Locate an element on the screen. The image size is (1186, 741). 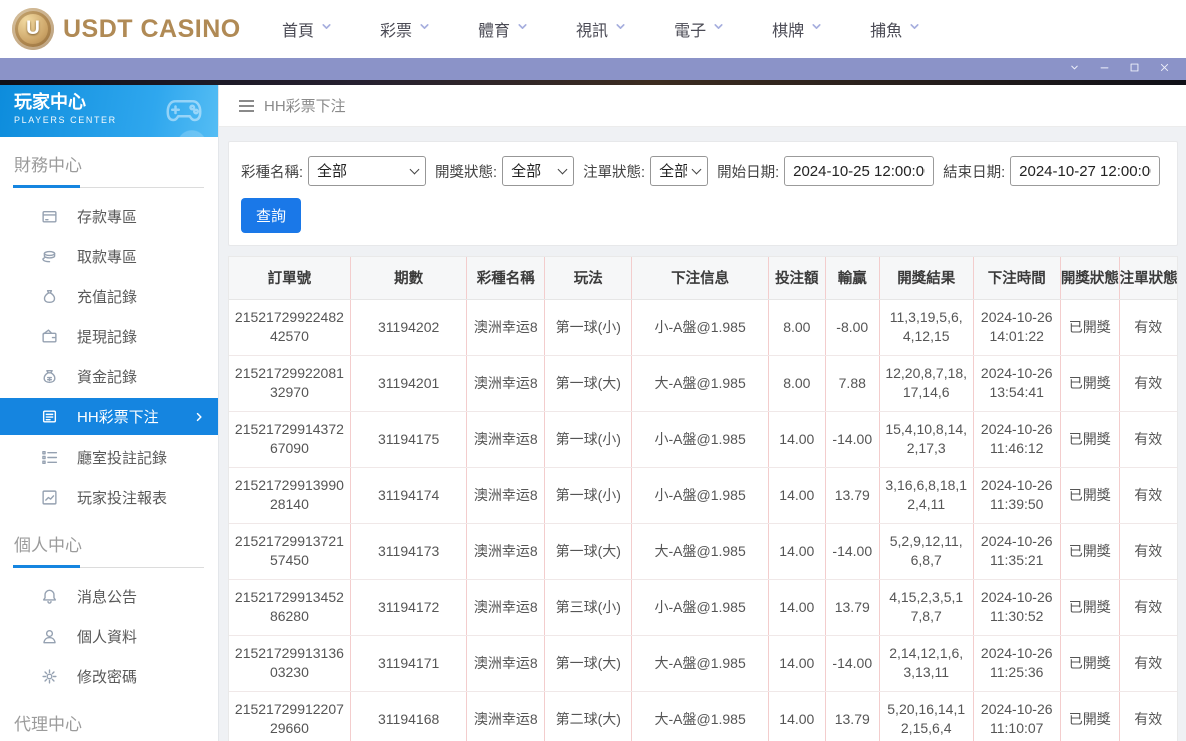
nav-item-electronic: 電子 is located at coordinates (699, 29).